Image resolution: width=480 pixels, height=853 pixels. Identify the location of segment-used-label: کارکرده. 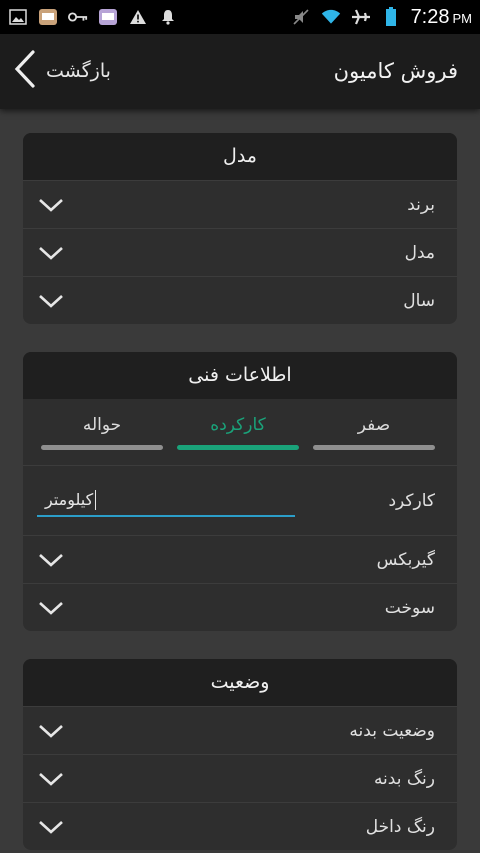
(238, 424).